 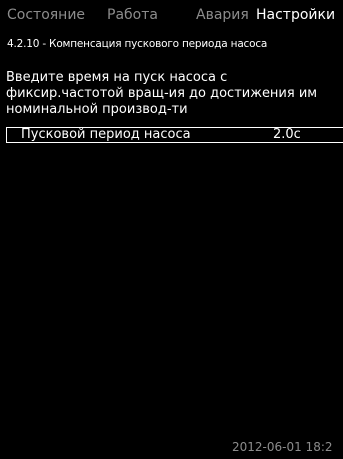 I want to click on status-datetime: 2012-06-01 18:2, so click(x=282, y=447).